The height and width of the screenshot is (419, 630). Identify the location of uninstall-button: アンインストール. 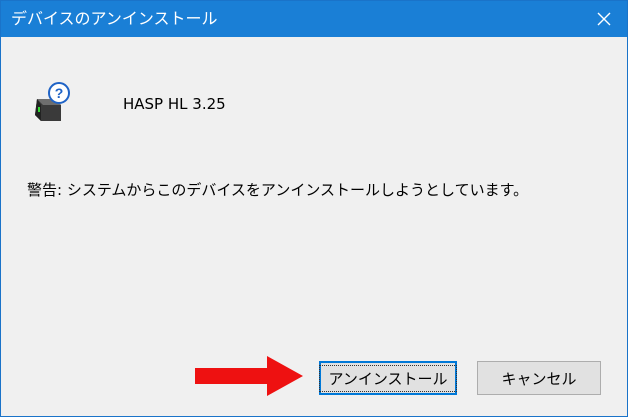
(388, 378).